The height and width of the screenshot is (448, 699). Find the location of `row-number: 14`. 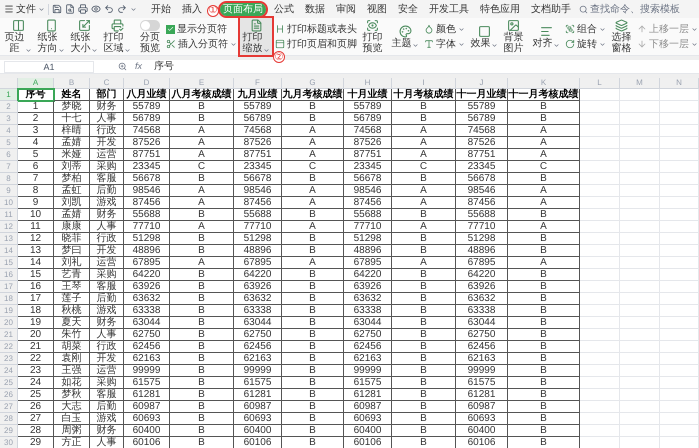

row-number: 14 is located at coordinates (9, 251).